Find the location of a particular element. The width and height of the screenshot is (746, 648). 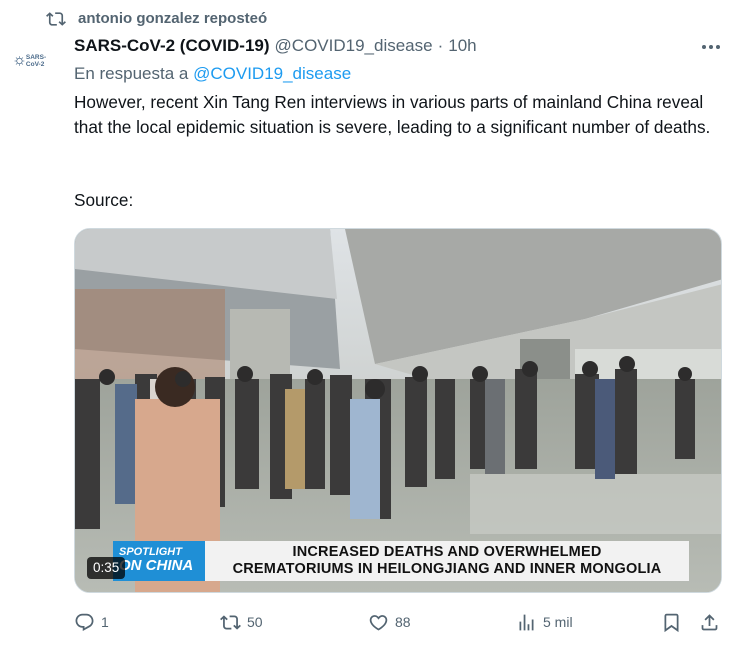

views-count: 5 mil is located at coordinates (558, 622).